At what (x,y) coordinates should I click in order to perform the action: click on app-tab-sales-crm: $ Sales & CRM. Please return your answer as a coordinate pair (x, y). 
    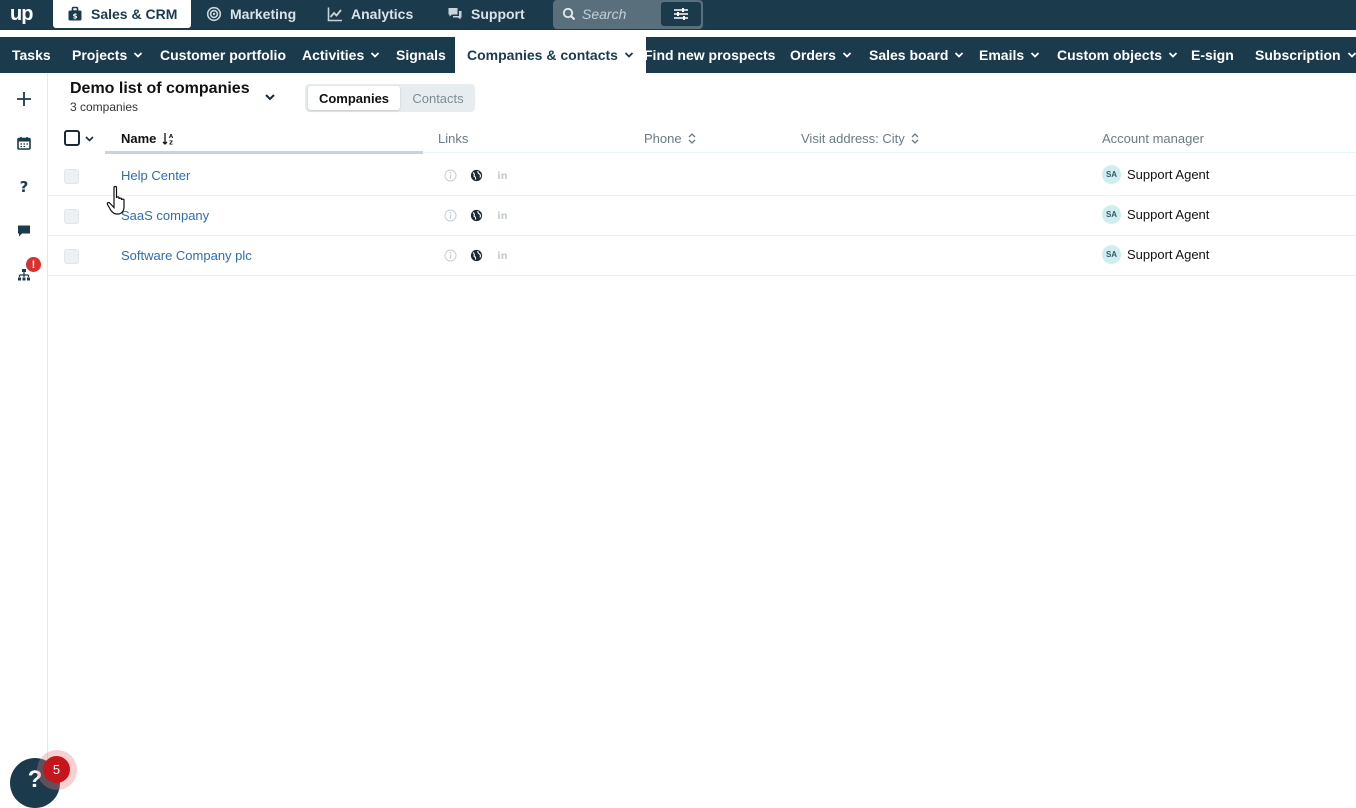
    Looking at the image, I should click on (122, 14).